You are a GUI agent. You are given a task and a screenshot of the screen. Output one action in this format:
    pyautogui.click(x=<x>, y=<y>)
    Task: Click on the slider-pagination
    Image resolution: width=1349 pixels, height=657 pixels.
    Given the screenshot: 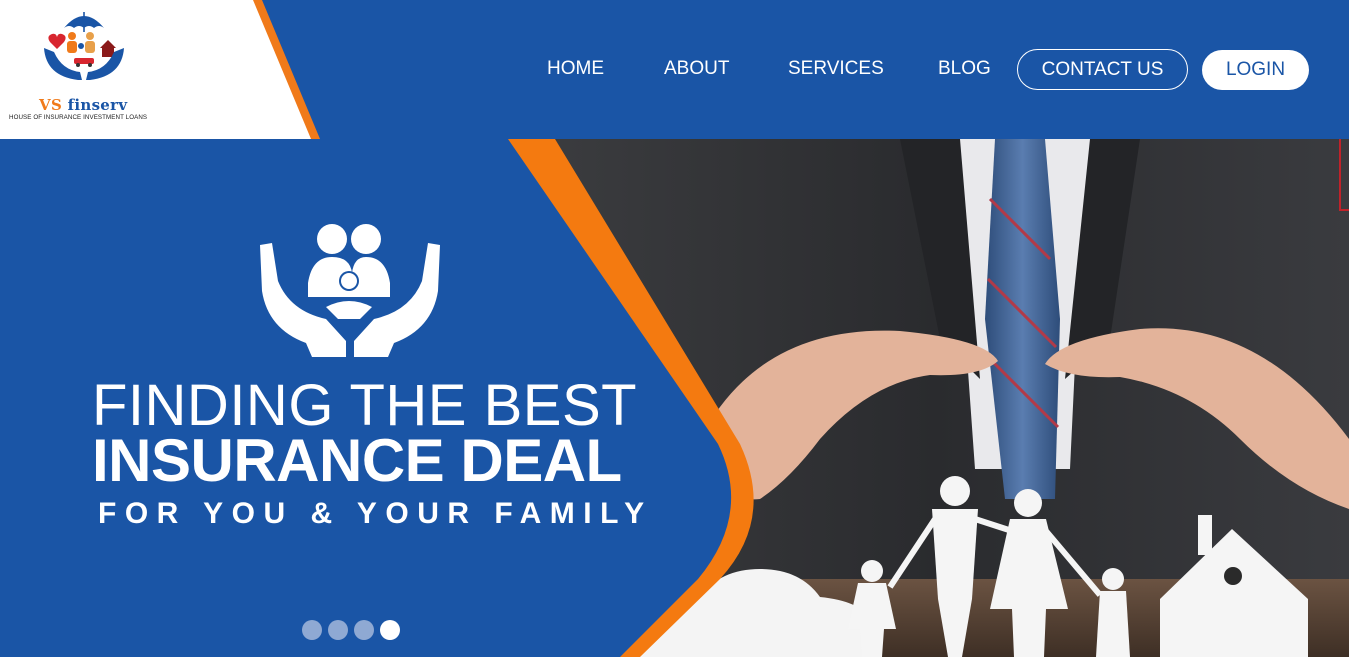 What is the action you would take?
    pyautogui.click(x=351, y=630)
    